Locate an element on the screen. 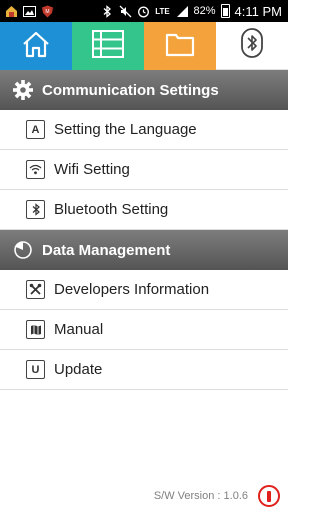  menu-item-language: A Setting the Language is located at coordinates (144, 130).